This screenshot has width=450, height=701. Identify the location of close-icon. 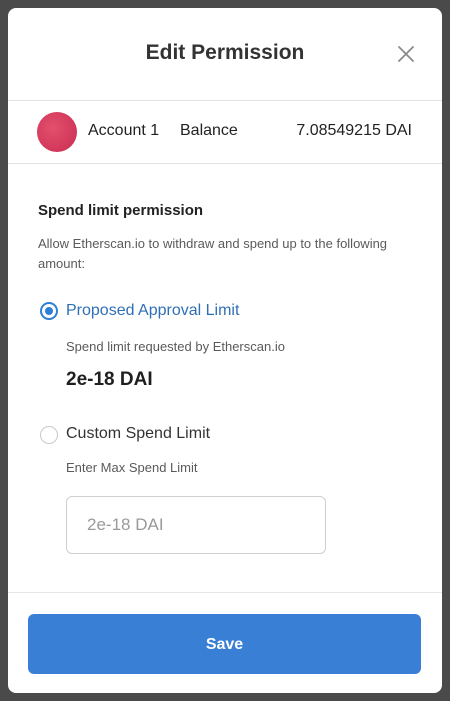
(406, 54).